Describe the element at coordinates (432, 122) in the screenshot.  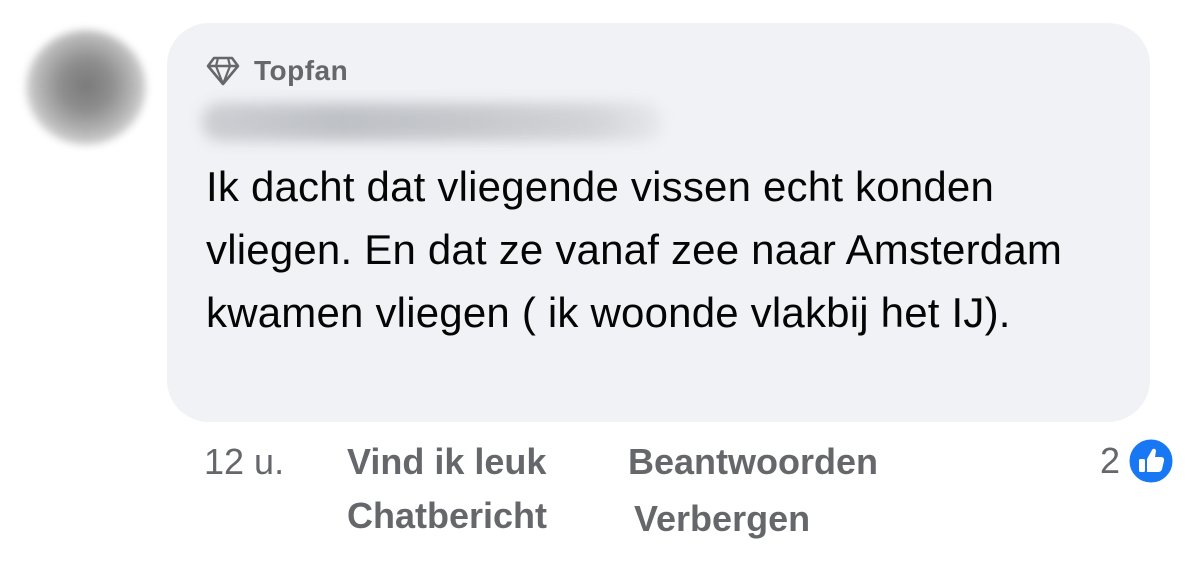
I see `author-name-redacted` at that location.